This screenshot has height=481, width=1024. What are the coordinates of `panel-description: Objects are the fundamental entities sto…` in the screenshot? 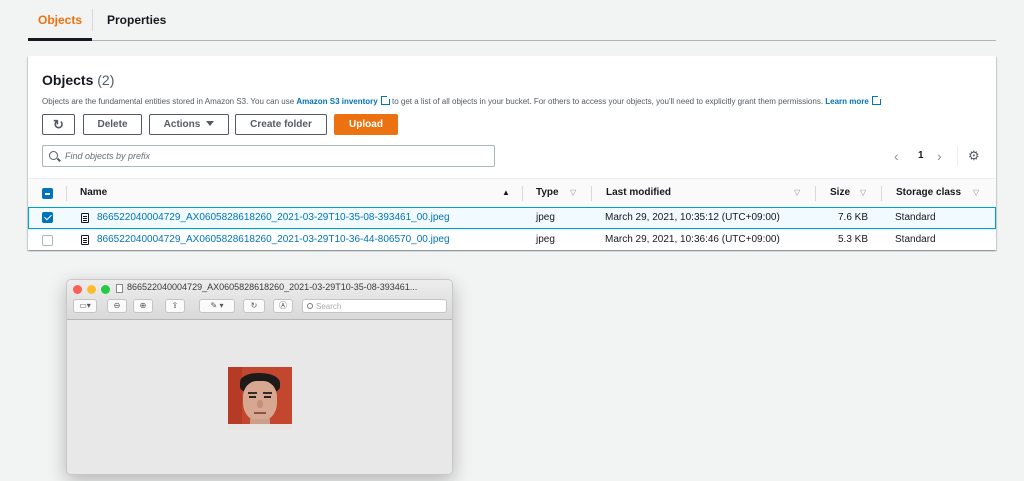 It's located at (462, 100).